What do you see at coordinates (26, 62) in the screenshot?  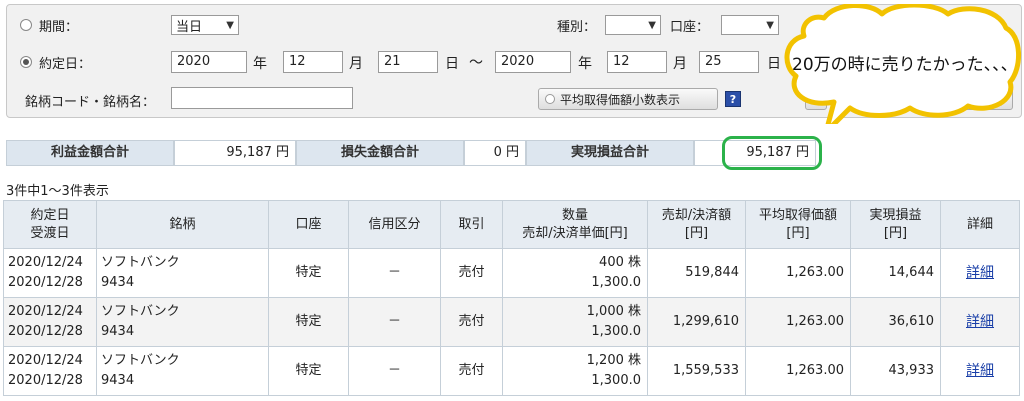 I see `contract-date-radio` at bounding box center [26, 62].